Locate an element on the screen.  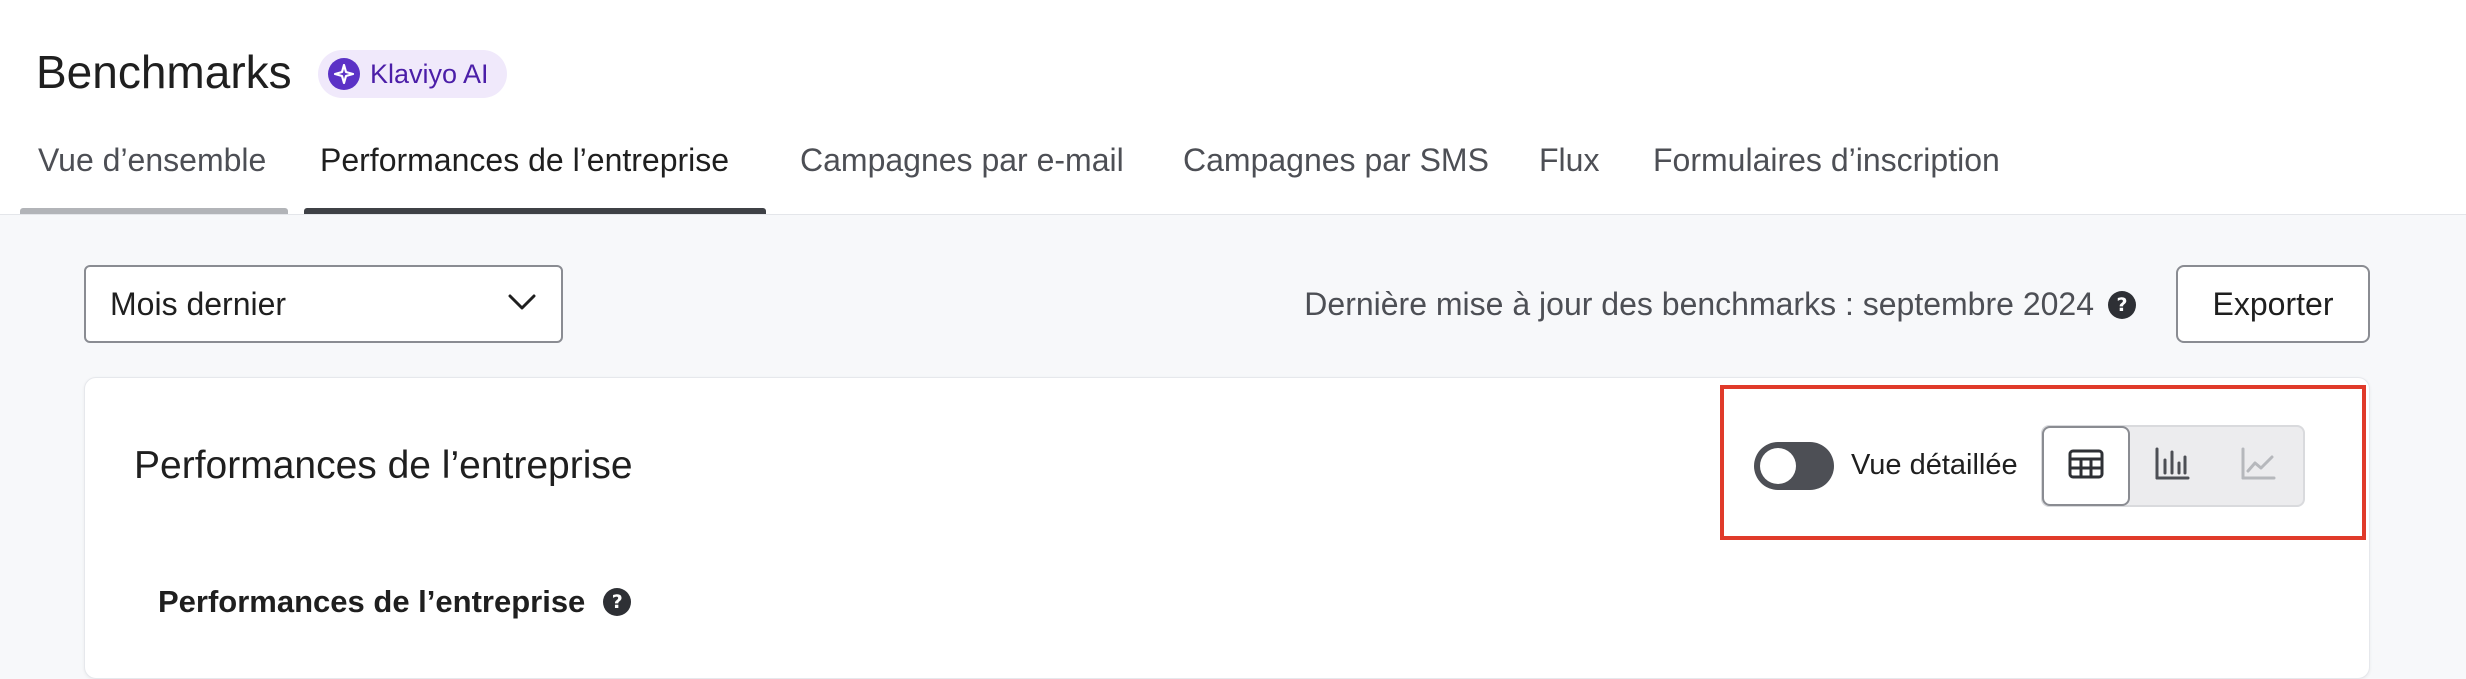
page-title: Benchmarks is located at coordinates (164, 72).